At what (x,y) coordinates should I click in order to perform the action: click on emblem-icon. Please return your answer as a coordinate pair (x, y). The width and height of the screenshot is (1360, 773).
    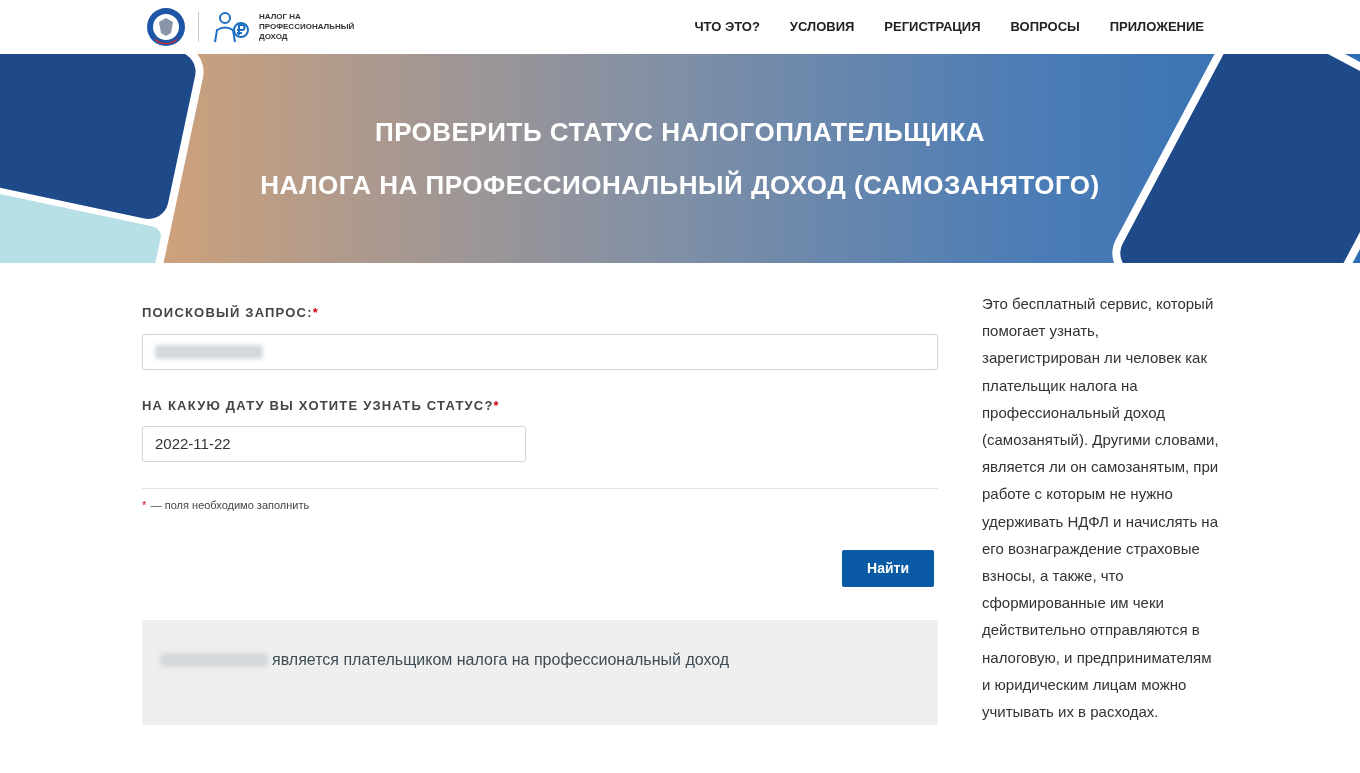
    Looking at the image, I should click on (166, 27).